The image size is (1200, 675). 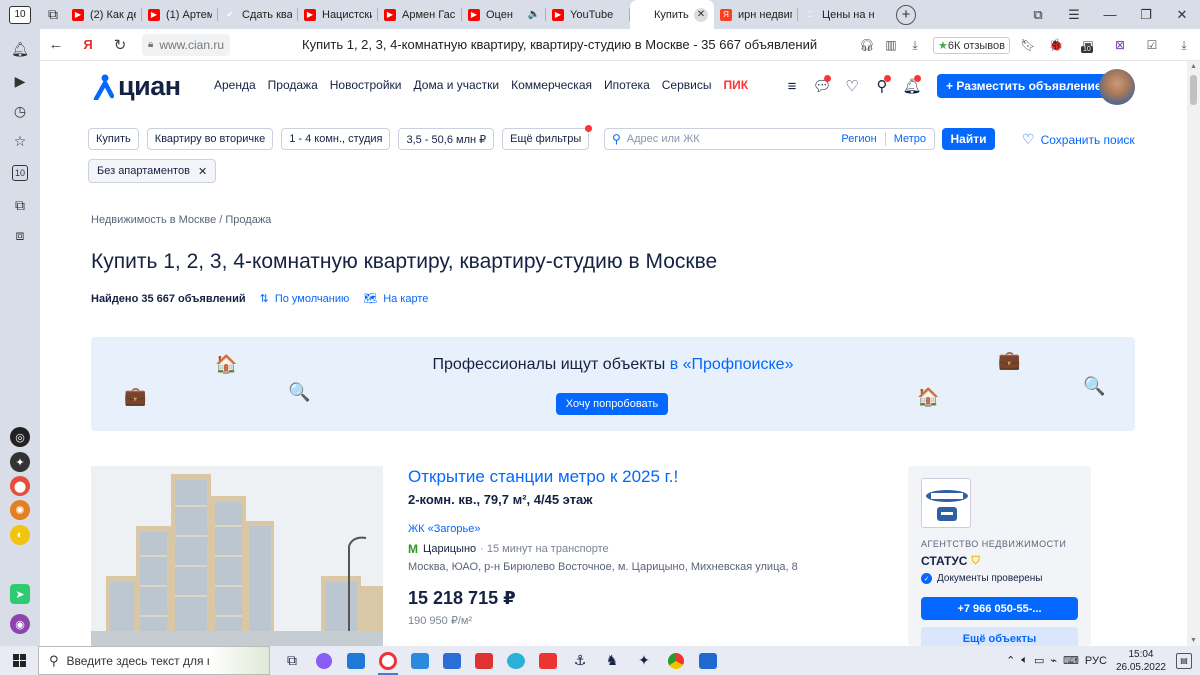 I want to click on object-type-filter: Квартиру во вторичке, so click(x=210, y=139).